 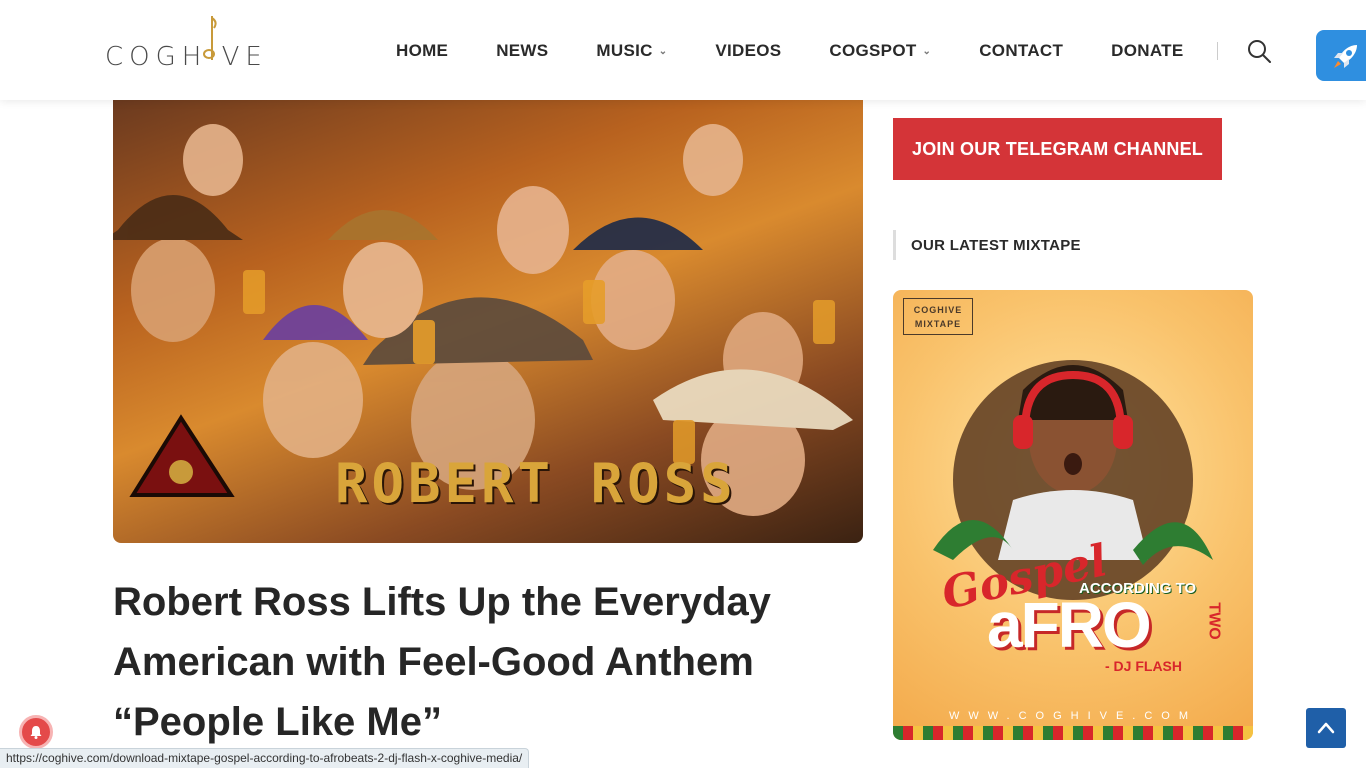 What do you see at coordinates (987, 245) in the screenshot?
I see `widget-title: OUR LATEST MIXTAPE` at bounding box center [987, 245].